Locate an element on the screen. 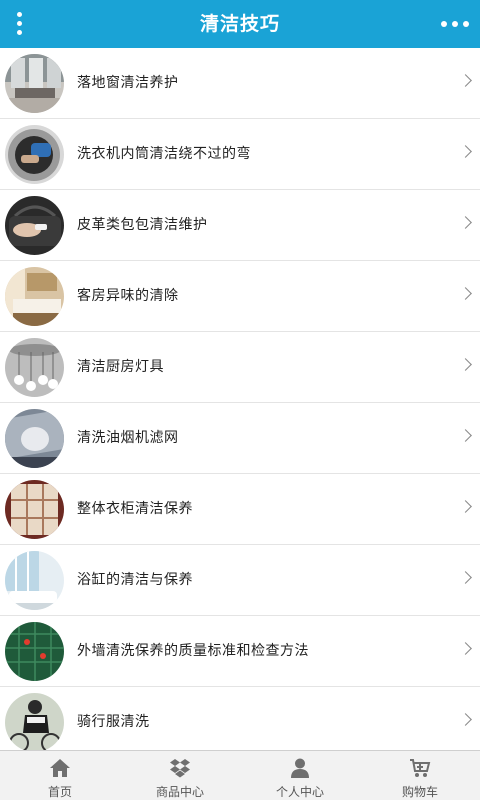  tab-label: 购物车 is located at coordinates (420, 791).